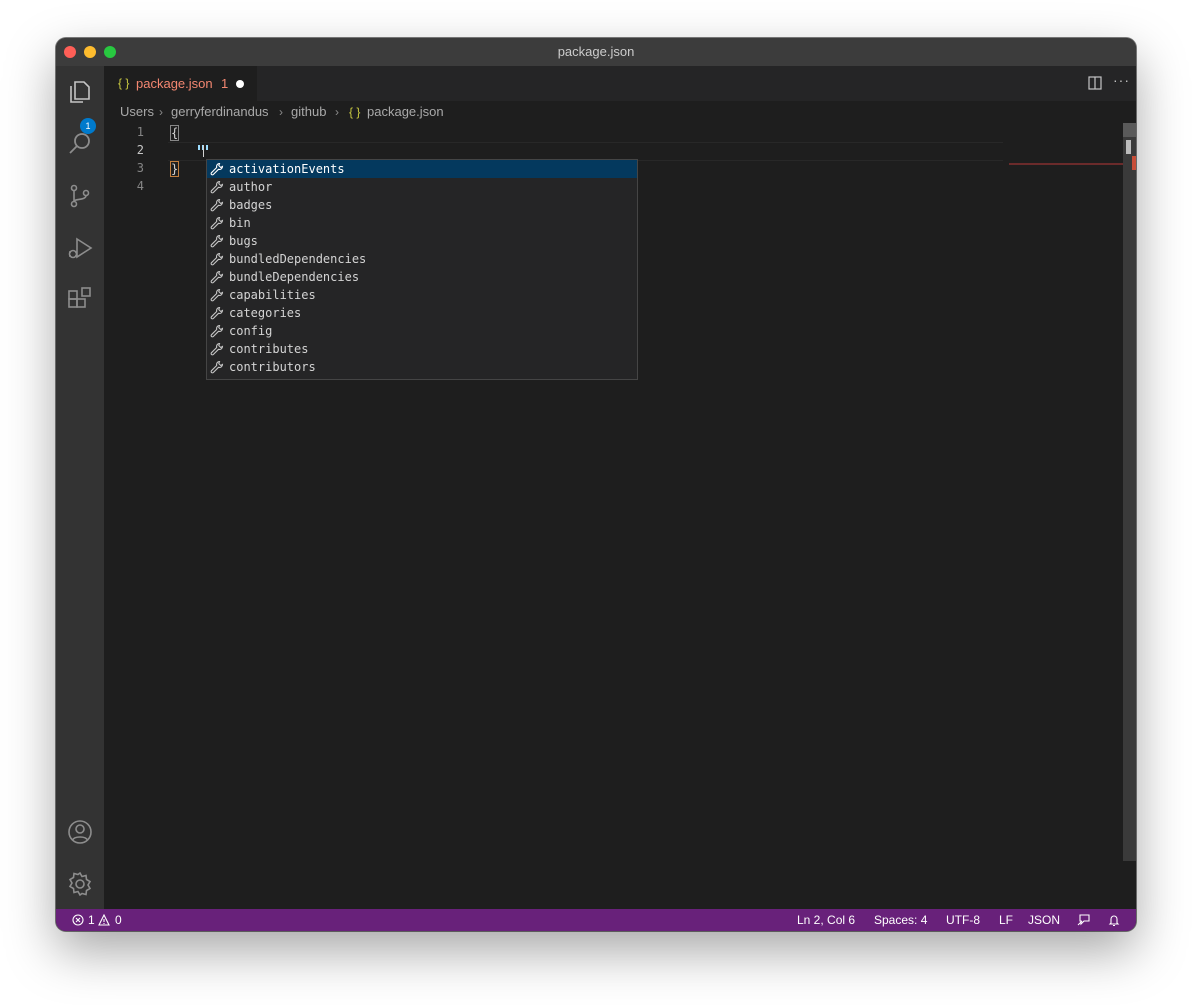 The height and width of the screenshot is (1005, 1192). Describe the element at coordinates (422, 295) in the screenshot. I see `suggestion-item: capabilities` at that location.